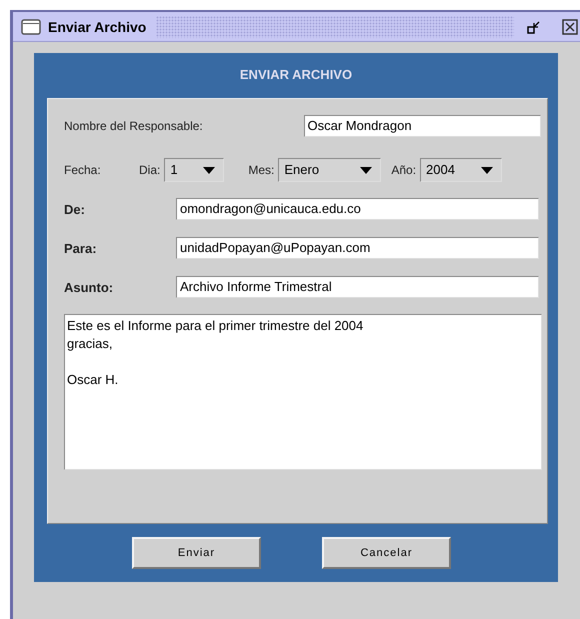  I want to click on text-field: unidadPopayan@uPopayan.com, so click(357, 248).